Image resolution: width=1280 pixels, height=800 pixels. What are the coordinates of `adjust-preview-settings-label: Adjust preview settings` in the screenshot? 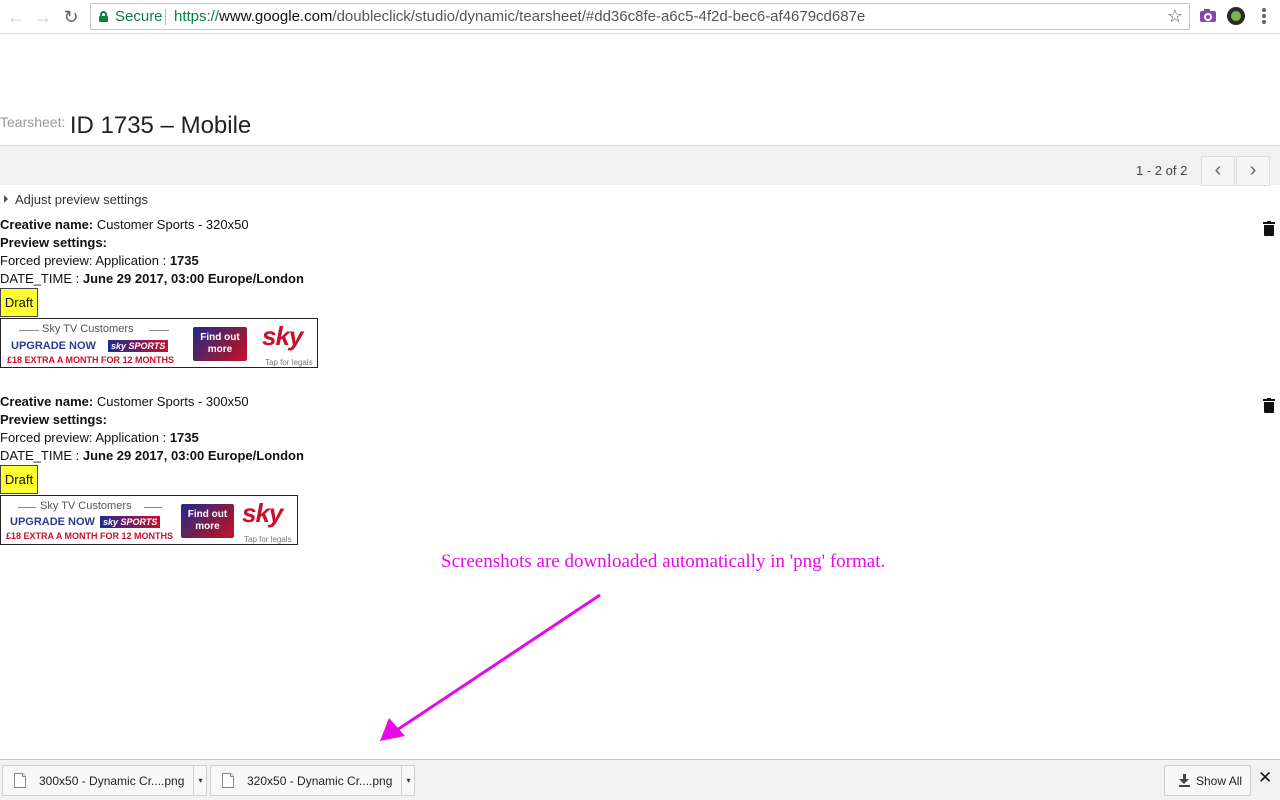 It's located at (81, 199).